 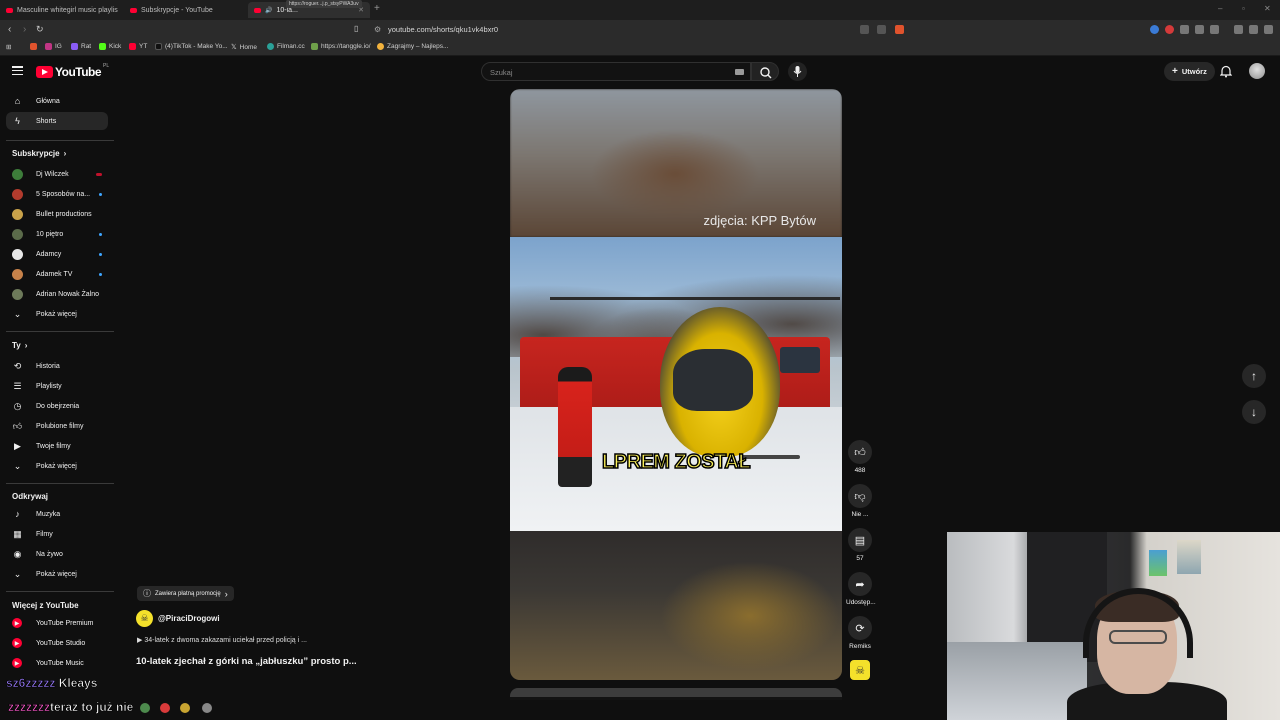 What do you see at coordinates (1243, 8) in the screenshot?
I see `maximize-icon: ▫` at bounding box center [1243, 8].